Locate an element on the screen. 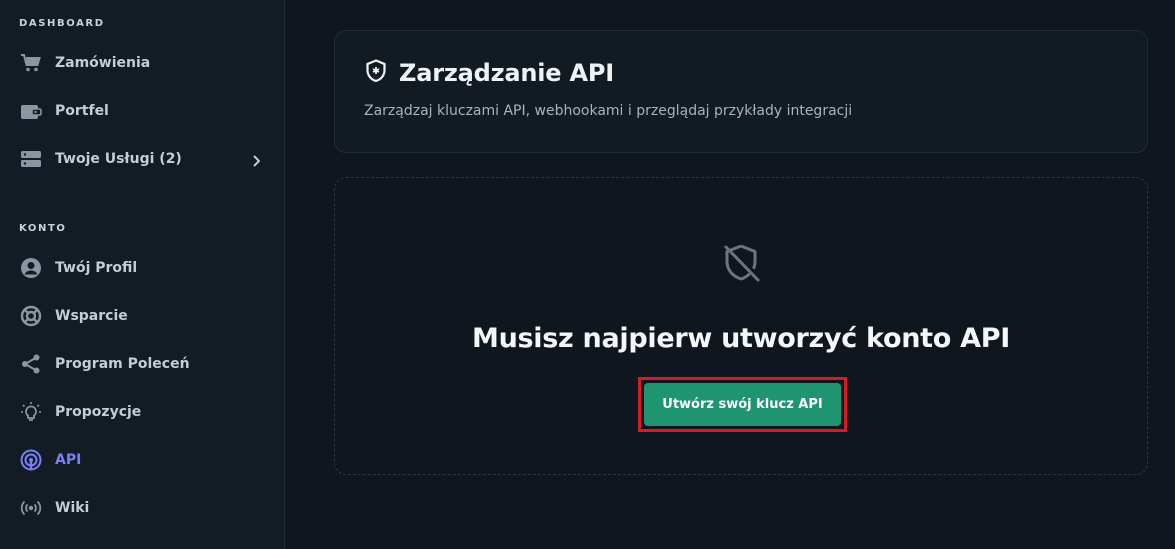  broadcast-icon is located at coordinates (31, 460).